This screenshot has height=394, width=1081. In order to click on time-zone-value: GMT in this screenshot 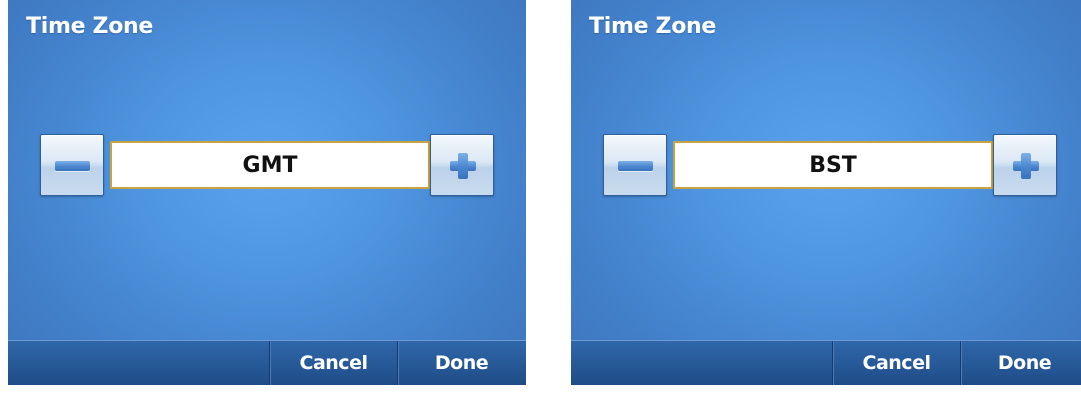, I will do `click(270, 165)`.